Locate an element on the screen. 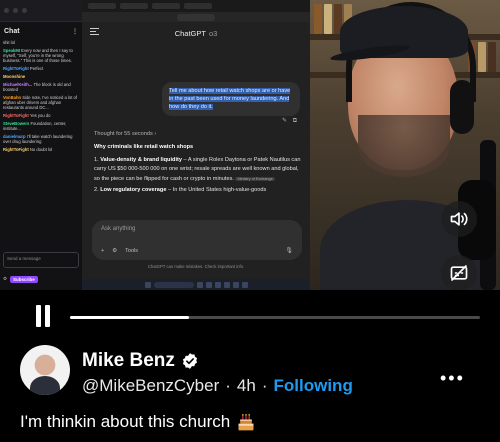 The image size is (500, 442). progress-fill is located at coordinates (129, 317).